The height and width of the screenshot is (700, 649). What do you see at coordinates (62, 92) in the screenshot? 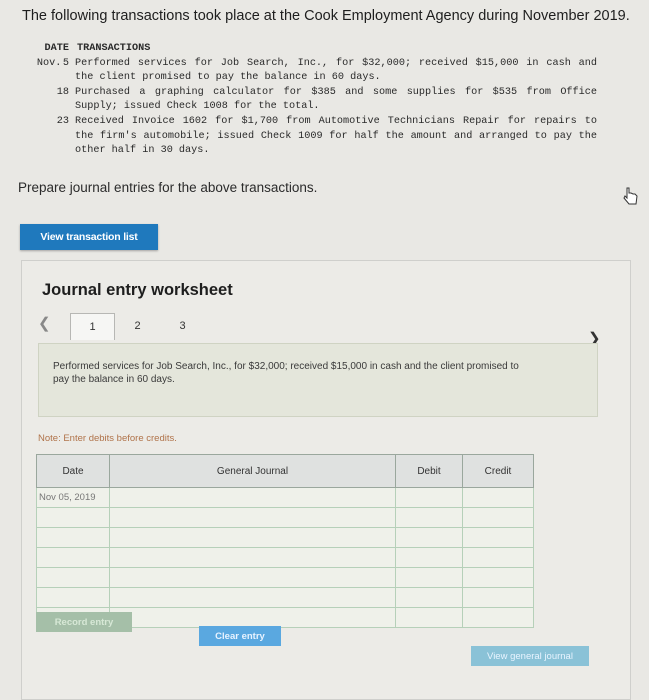
I see `transaction-day: 18` at bounding box center [62, 92].